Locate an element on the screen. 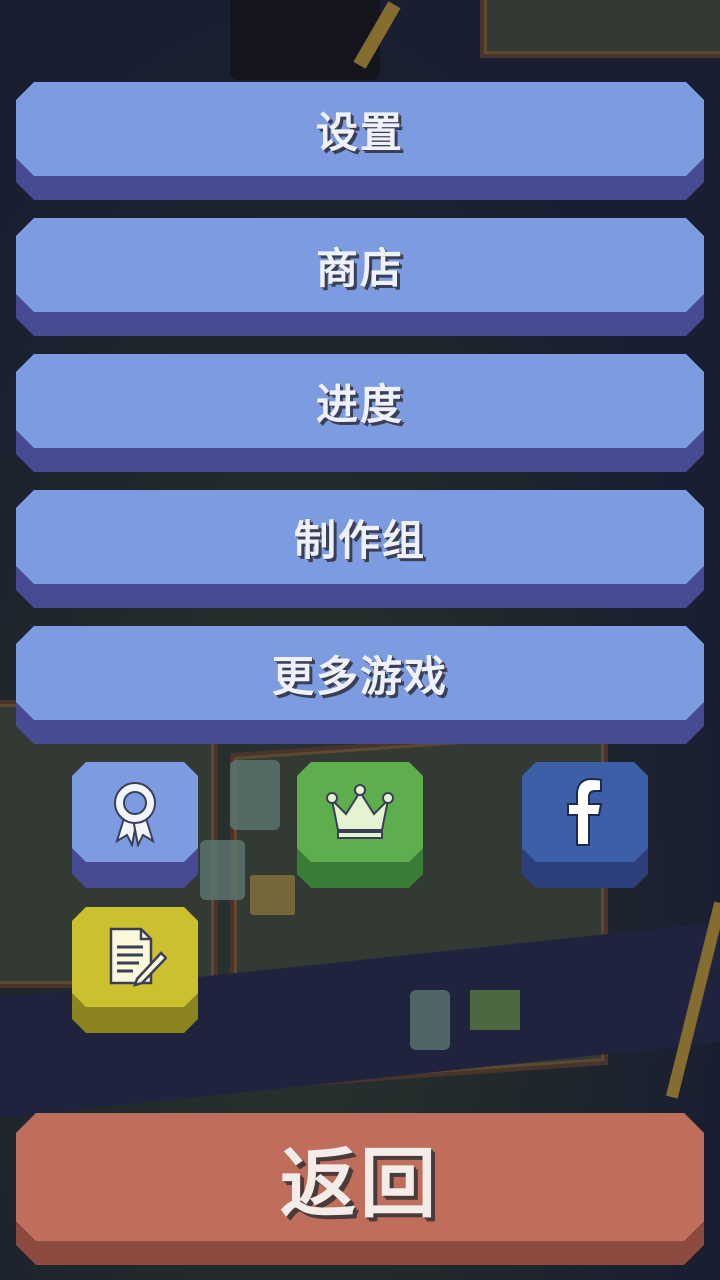  back-button: 返回 is located at coordinates (360, 1189).